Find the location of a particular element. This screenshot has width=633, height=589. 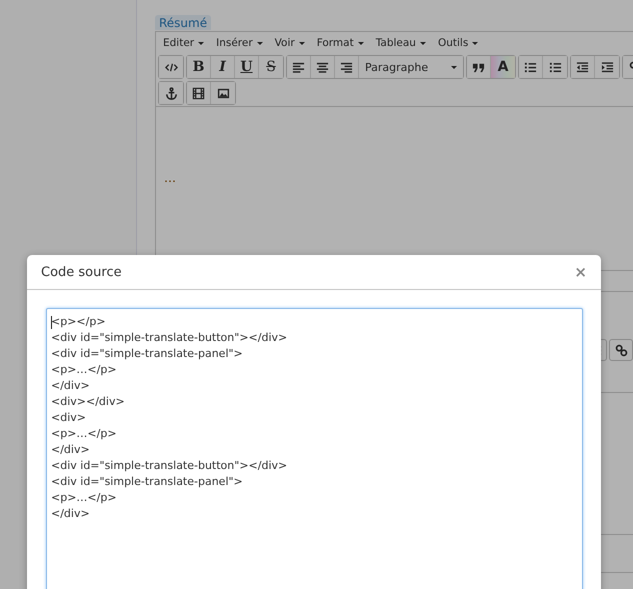

menu-item: Format is located at coordinates (340, 43).